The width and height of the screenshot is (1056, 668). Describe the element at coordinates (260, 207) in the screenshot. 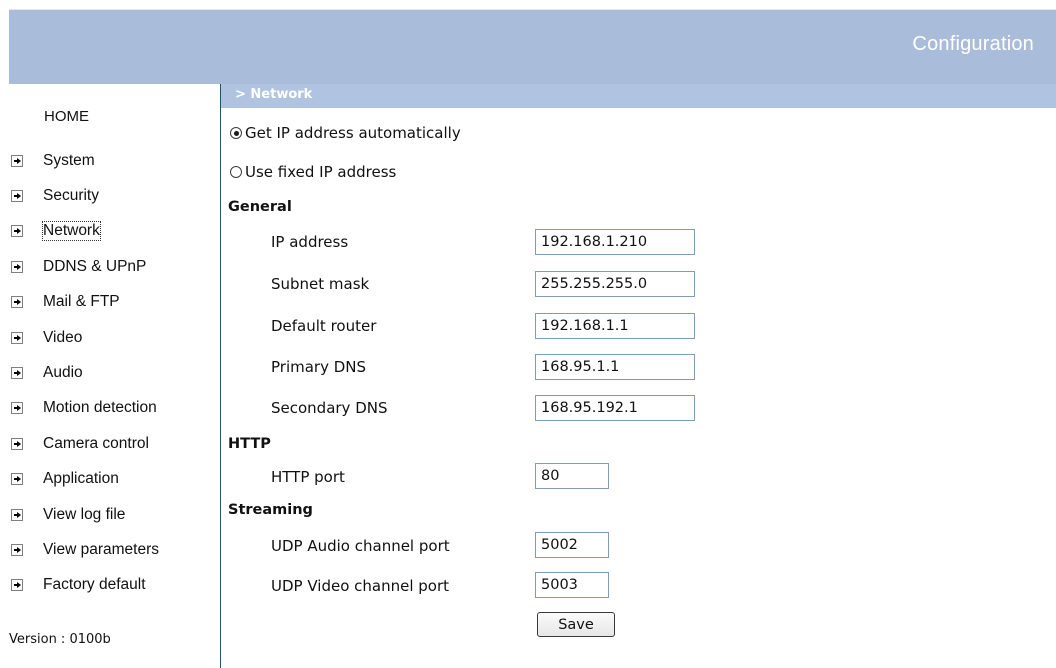

I see `general-heading: General` at that location.